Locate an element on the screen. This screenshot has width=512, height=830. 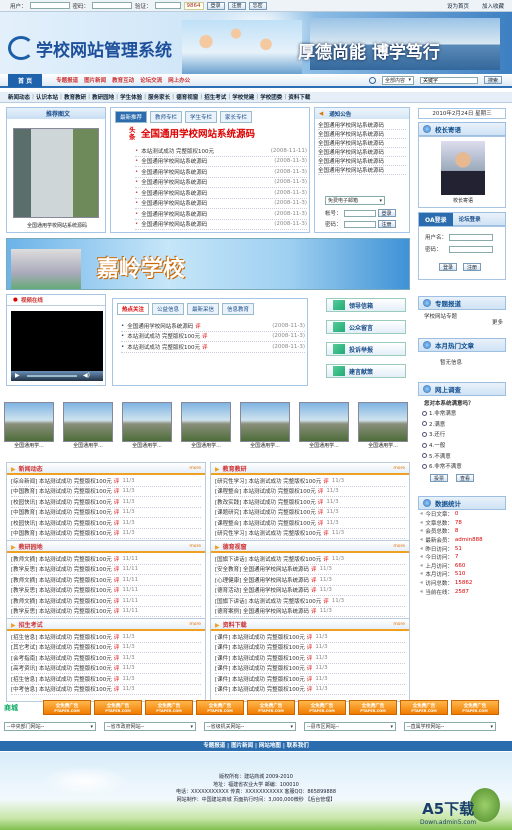
item-title: [德育案例] 全国通用学校网站系统源码 is located at coordinates (262, 611).